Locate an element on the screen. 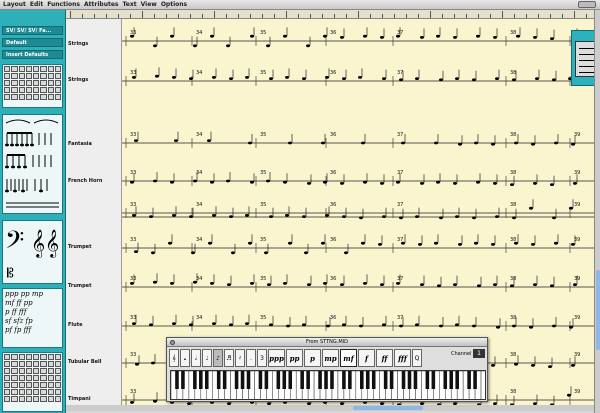 This screenshot has height=413, width=600. menu-options: Options is located at coordinates (174, 4).